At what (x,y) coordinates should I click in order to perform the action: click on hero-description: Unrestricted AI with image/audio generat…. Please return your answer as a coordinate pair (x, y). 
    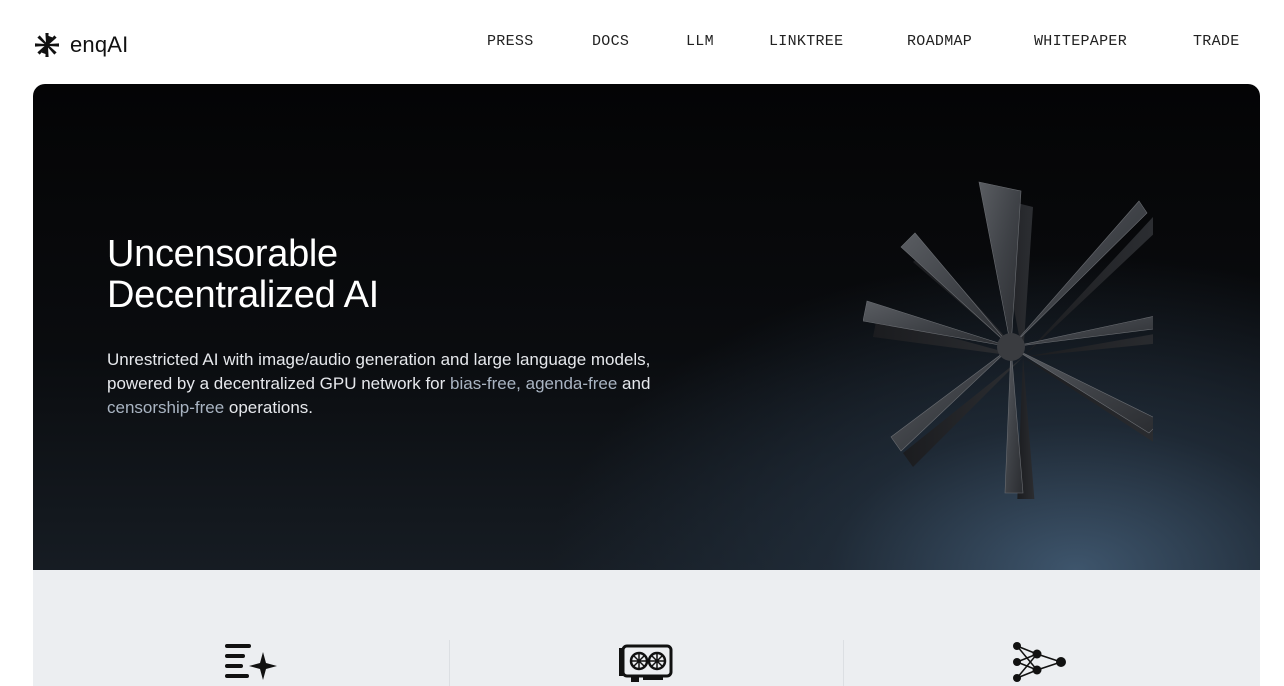
    Looking at the image, I should click on (387, 384).